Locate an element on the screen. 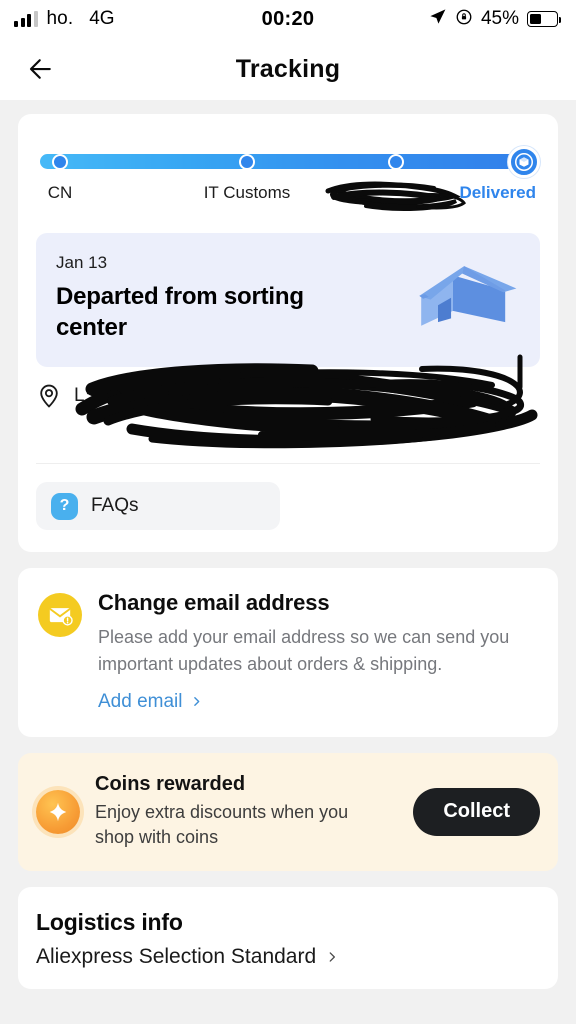 The height and width of the screenshot is (1024, 576). progress-labels: CN IT Customs Delivered is located at coordinates (288, 196).